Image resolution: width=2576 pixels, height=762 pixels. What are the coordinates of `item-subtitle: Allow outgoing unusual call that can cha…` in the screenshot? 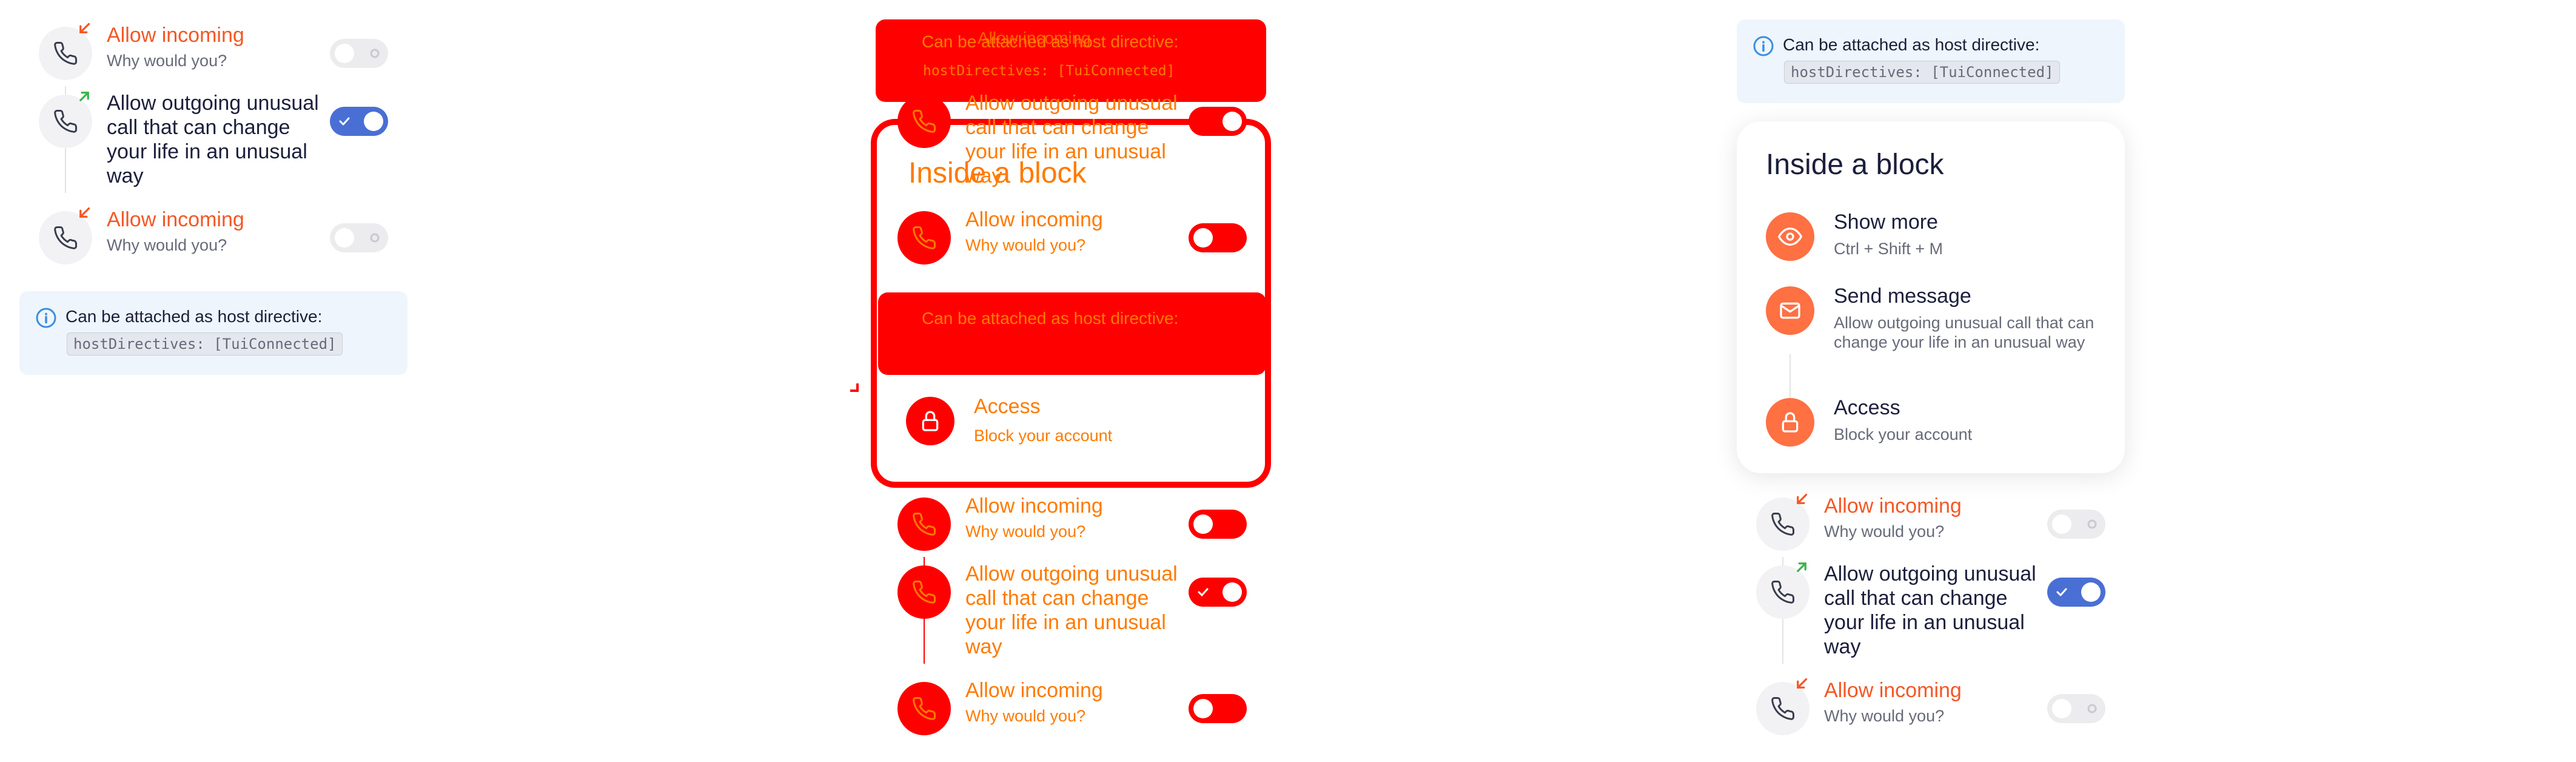 It's located at (1965, 332).